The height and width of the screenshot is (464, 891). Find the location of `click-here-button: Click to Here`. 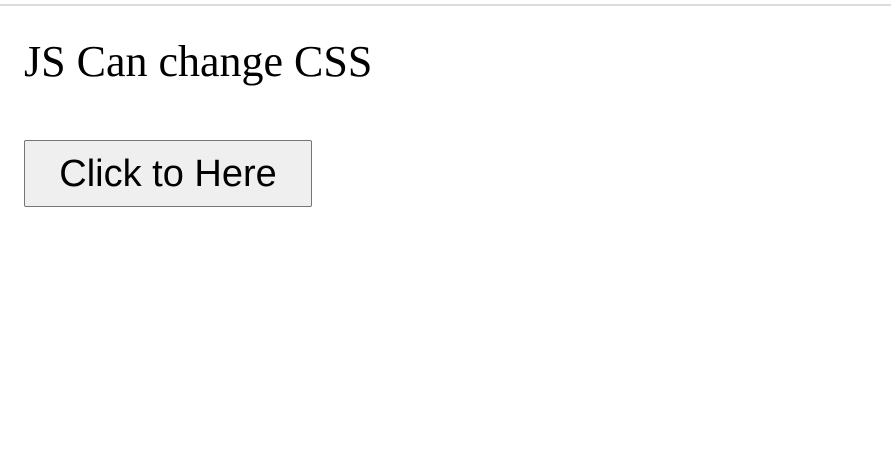

click-here-button: Click to Here is located at coordinates (168, 173).